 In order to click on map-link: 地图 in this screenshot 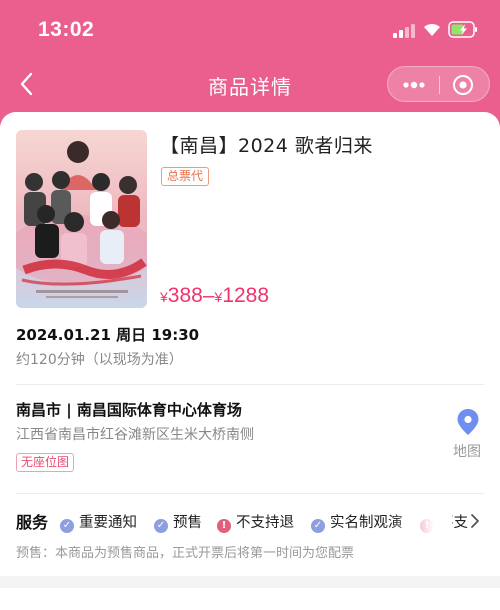, I will do `click(467, 451)`.